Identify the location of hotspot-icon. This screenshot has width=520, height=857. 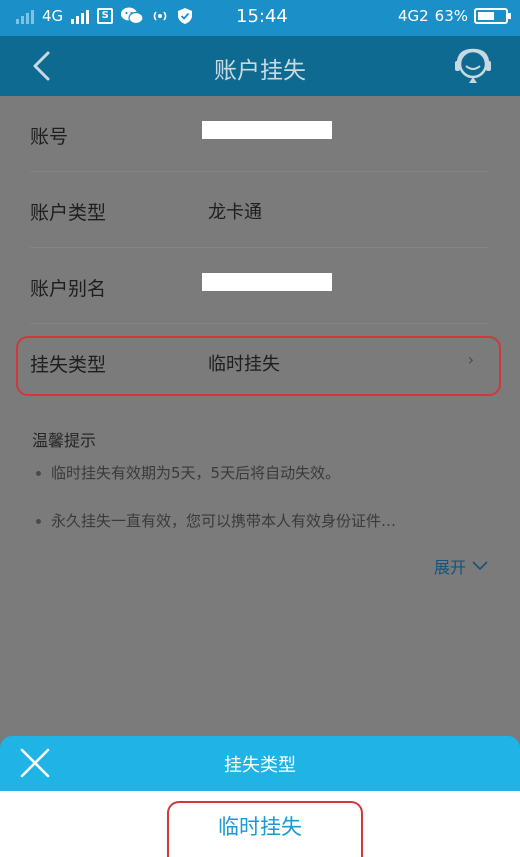
(160, 16).